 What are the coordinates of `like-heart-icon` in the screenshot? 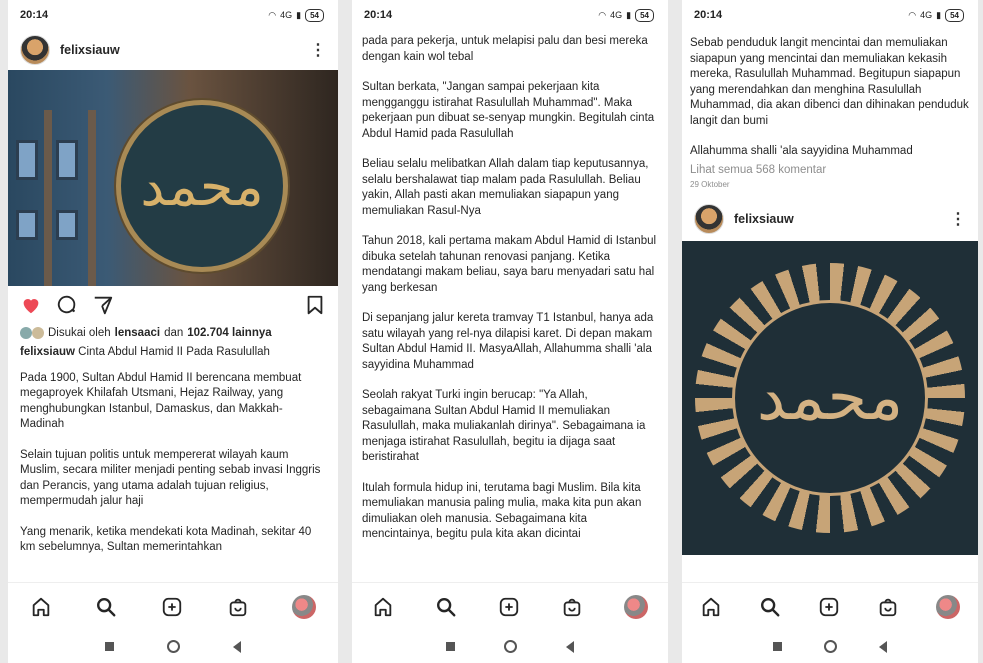 It's located at (31, 305).